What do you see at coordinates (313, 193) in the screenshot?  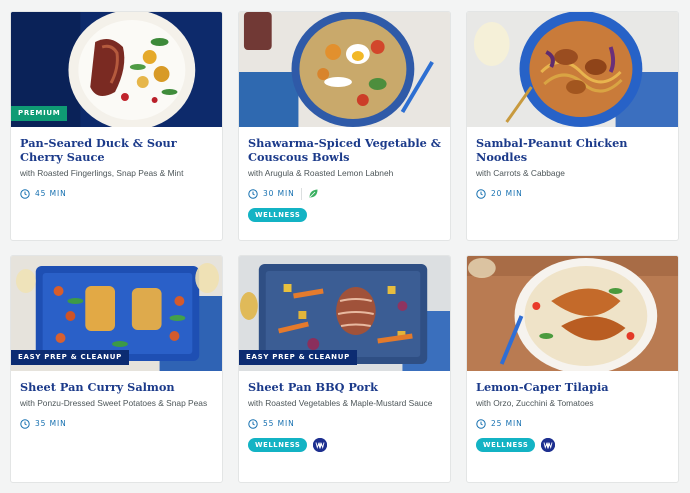 I see `leaf-icon` at bounding box center [313, 193].